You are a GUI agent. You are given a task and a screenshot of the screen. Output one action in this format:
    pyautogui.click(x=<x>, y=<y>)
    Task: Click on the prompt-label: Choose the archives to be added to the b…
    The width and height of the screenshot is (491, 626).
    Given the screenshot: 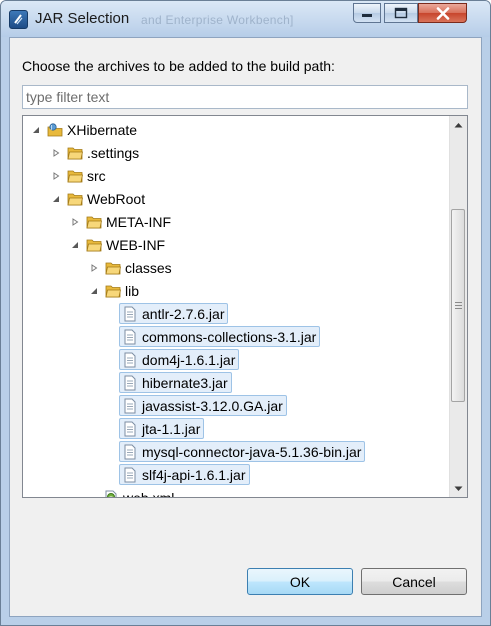 What is the action you would take?
    pyautogui.click(x=178, y=66)
    